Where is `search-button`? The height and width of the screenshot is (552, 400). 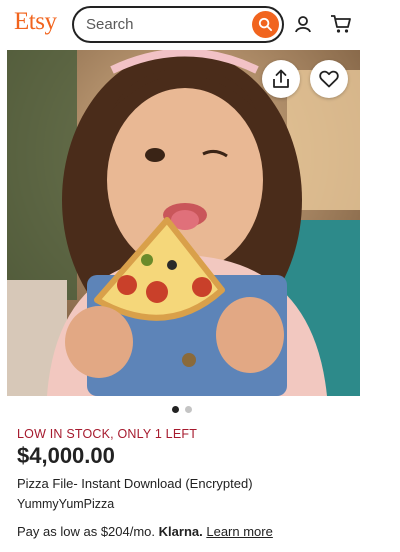
search-button is located at coordinates (265, 24).